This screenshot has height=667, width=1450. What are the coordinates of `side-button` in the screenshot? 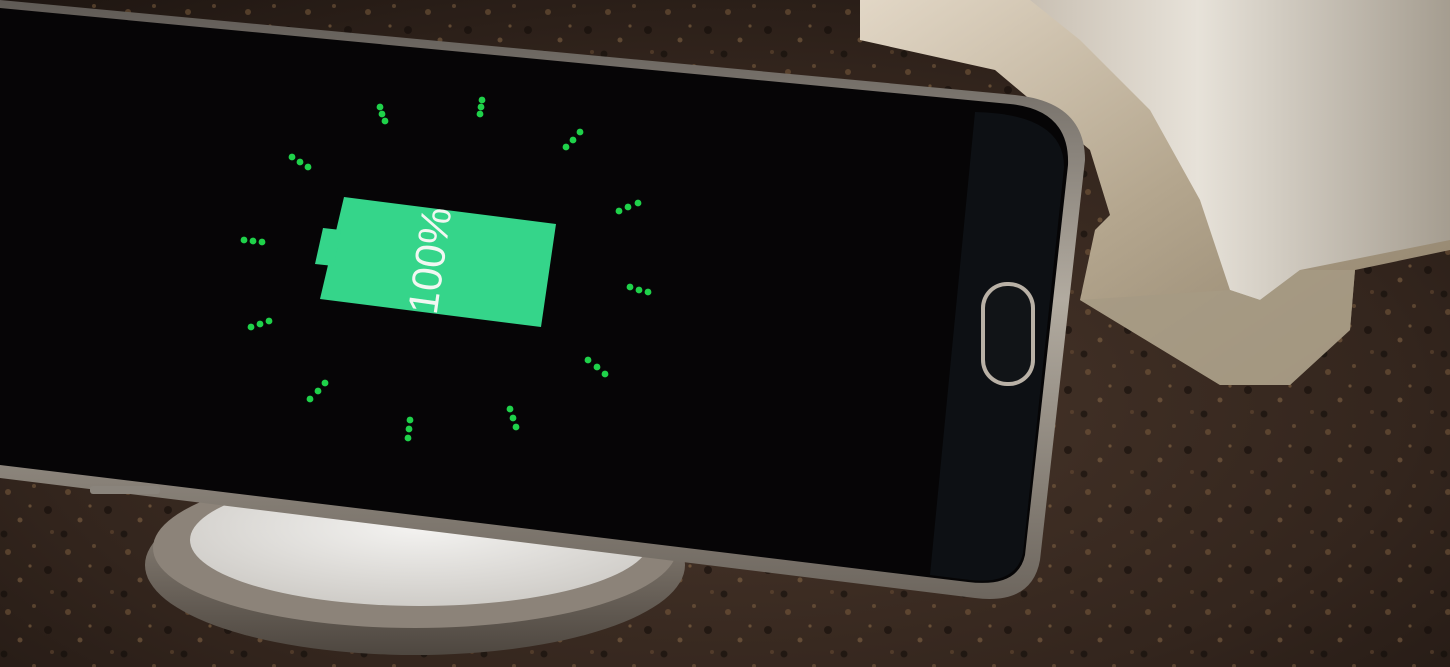 It's located at (125, 490).